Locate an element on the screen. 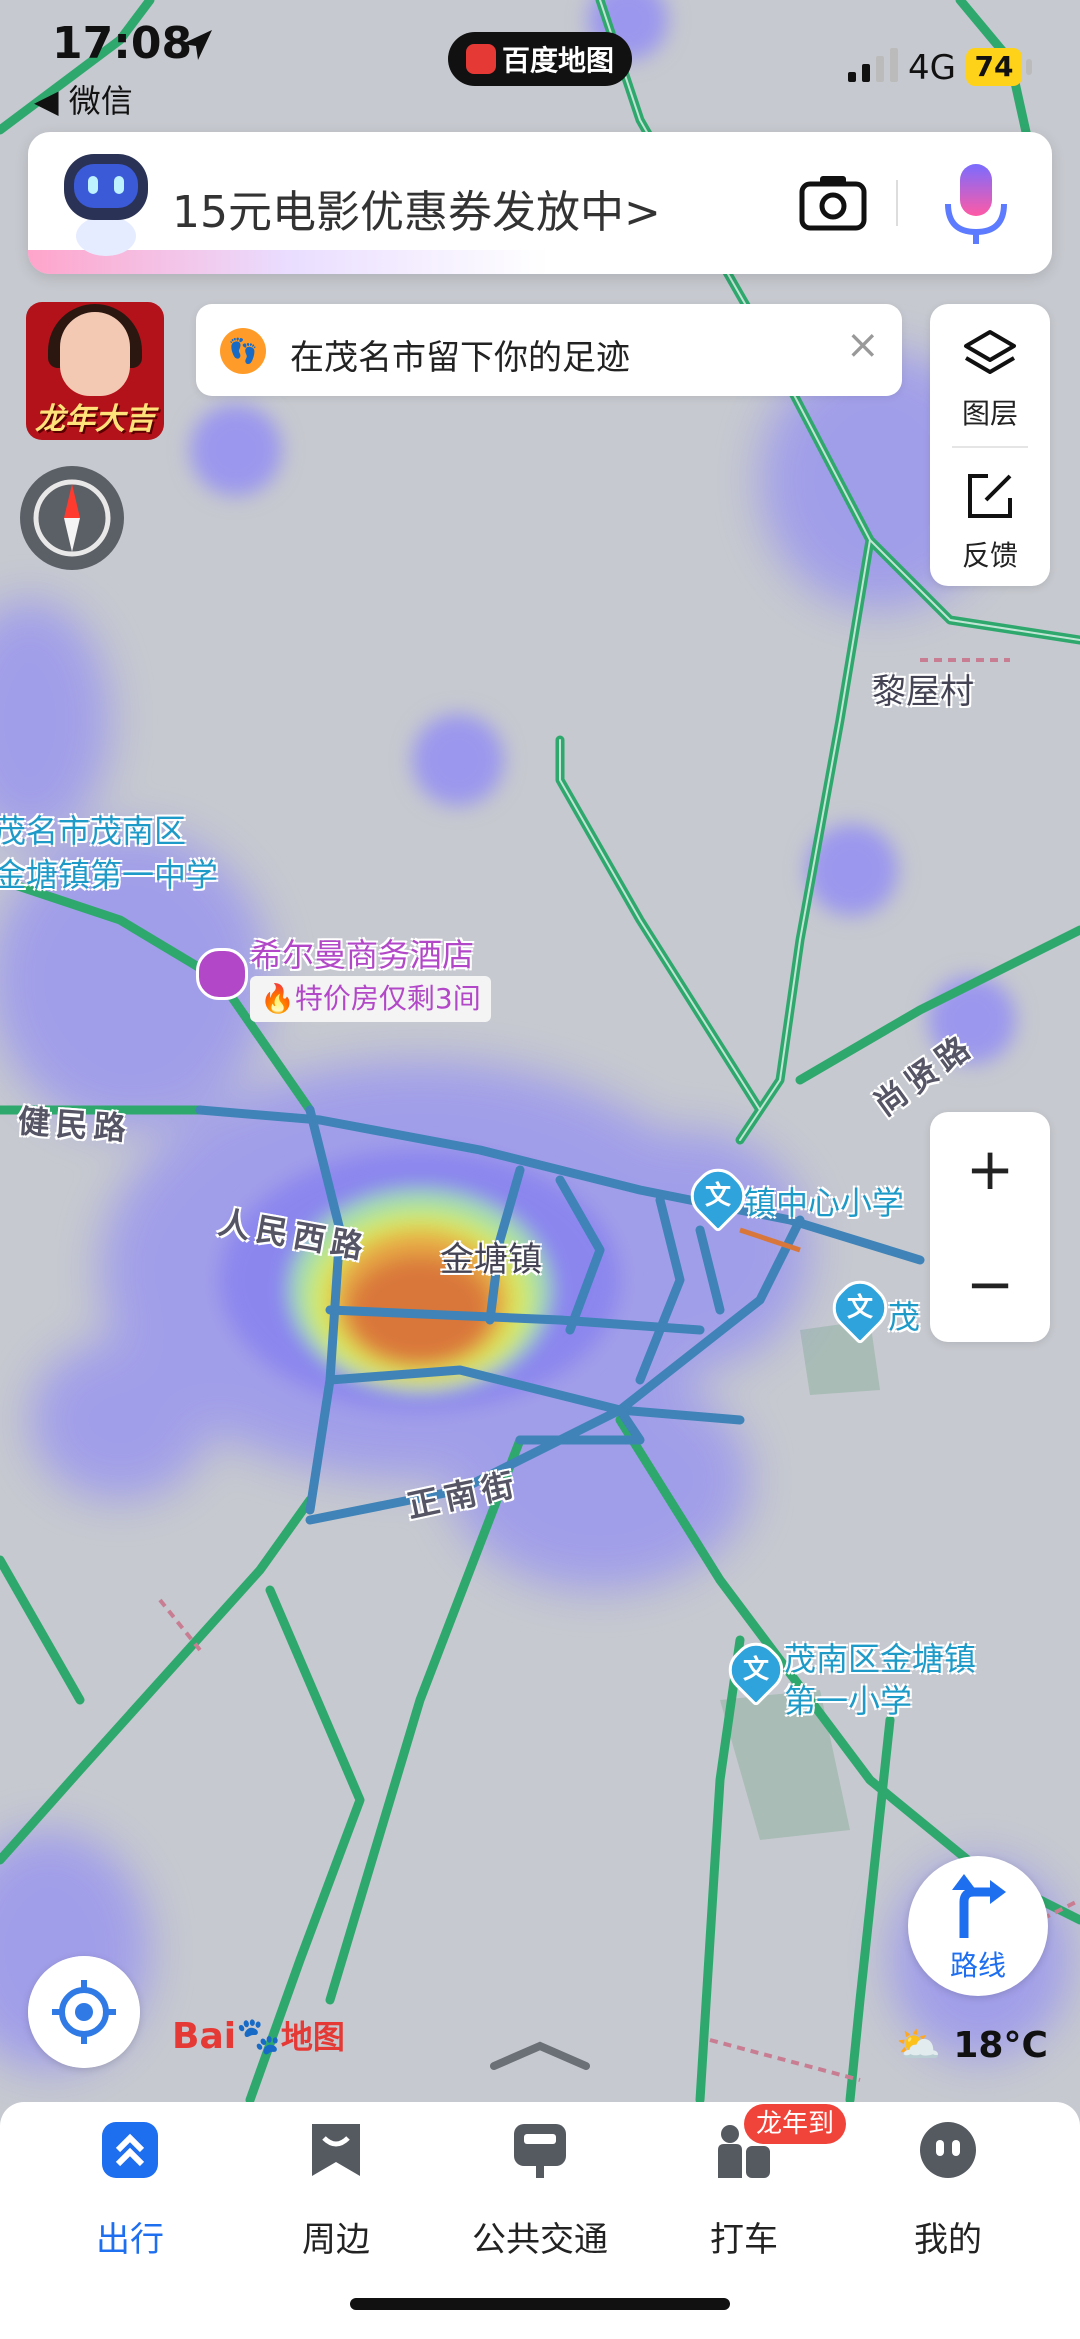  voice-mic-icon is located at coordinates (976, 205).